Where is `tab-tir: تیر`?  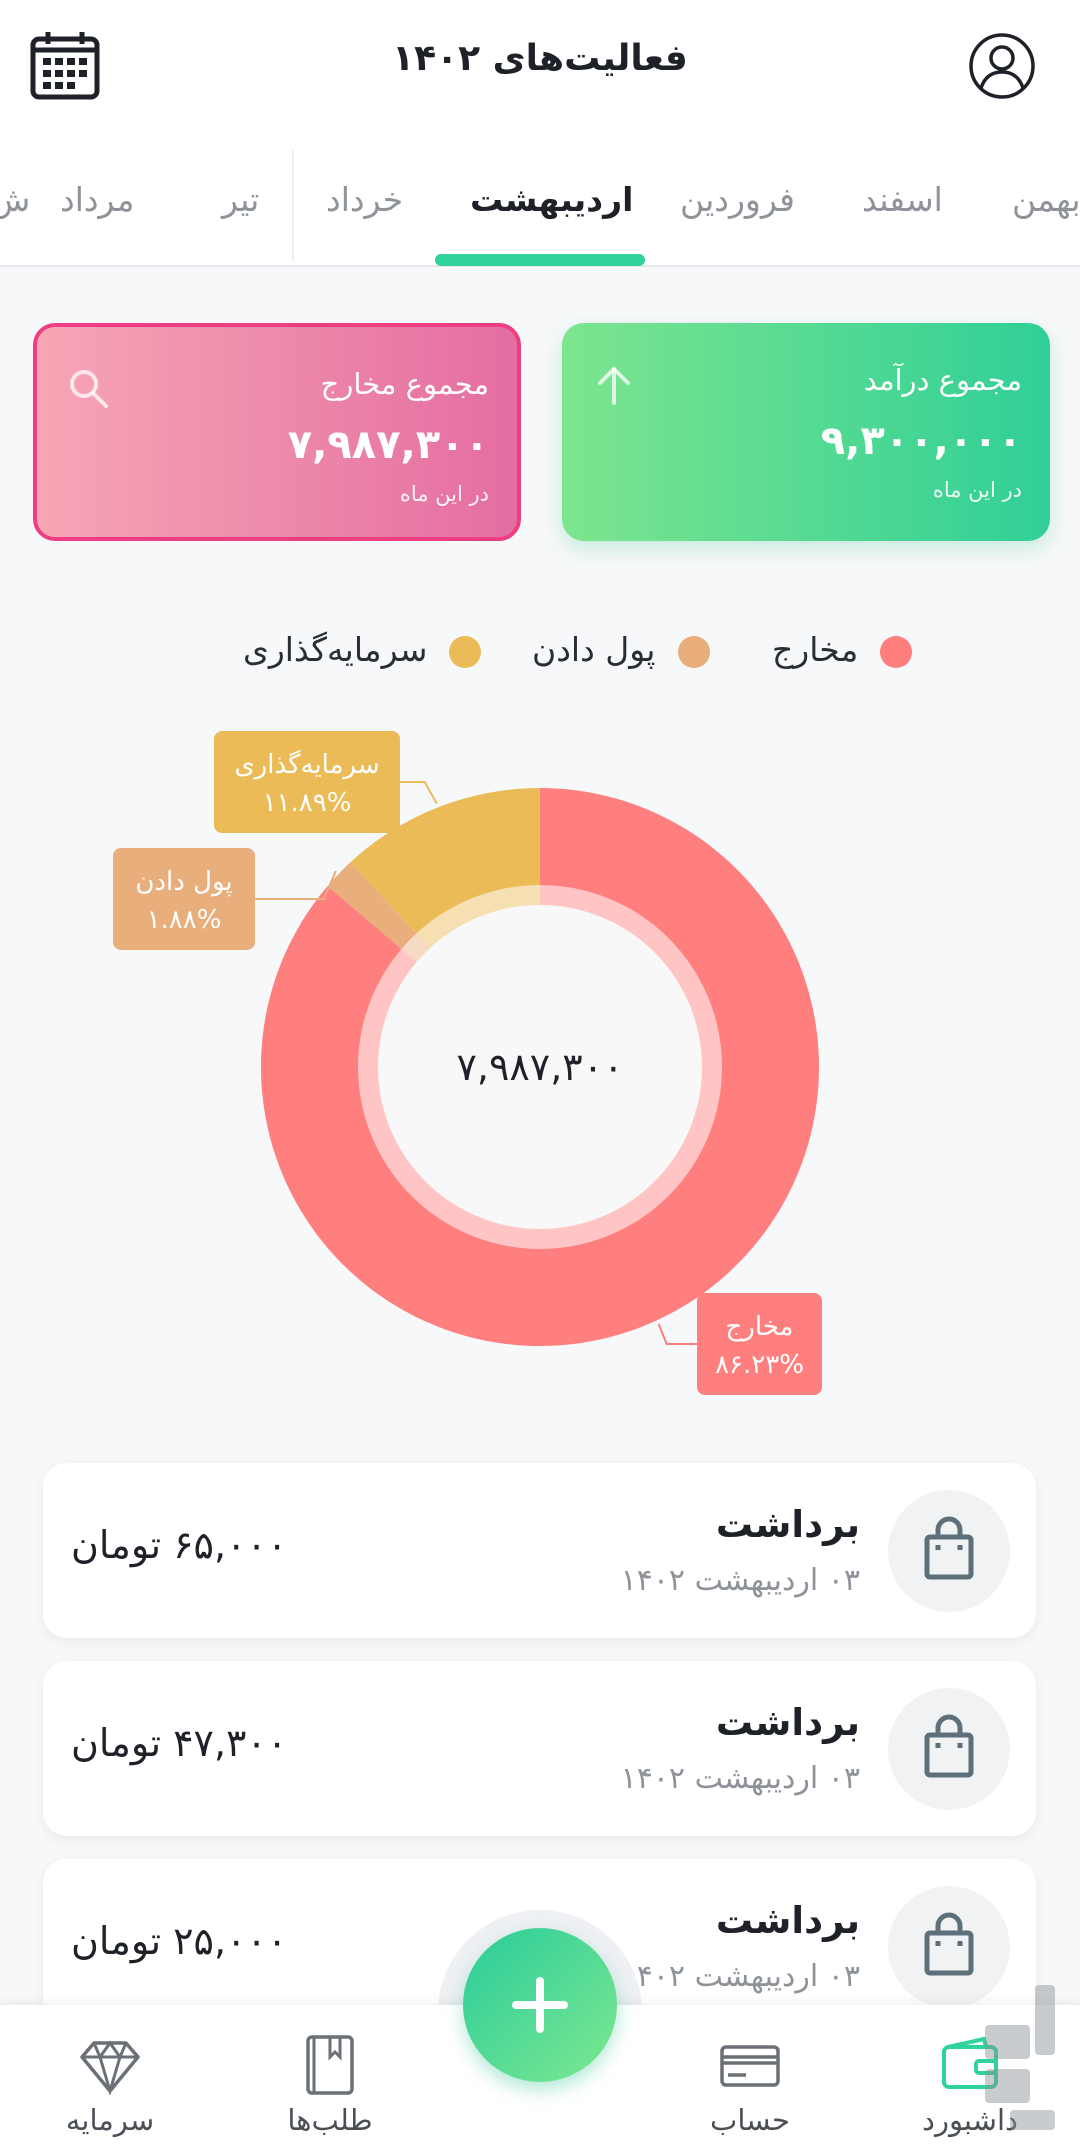
tab-tir: تیر is located at coordinates (240, 199).